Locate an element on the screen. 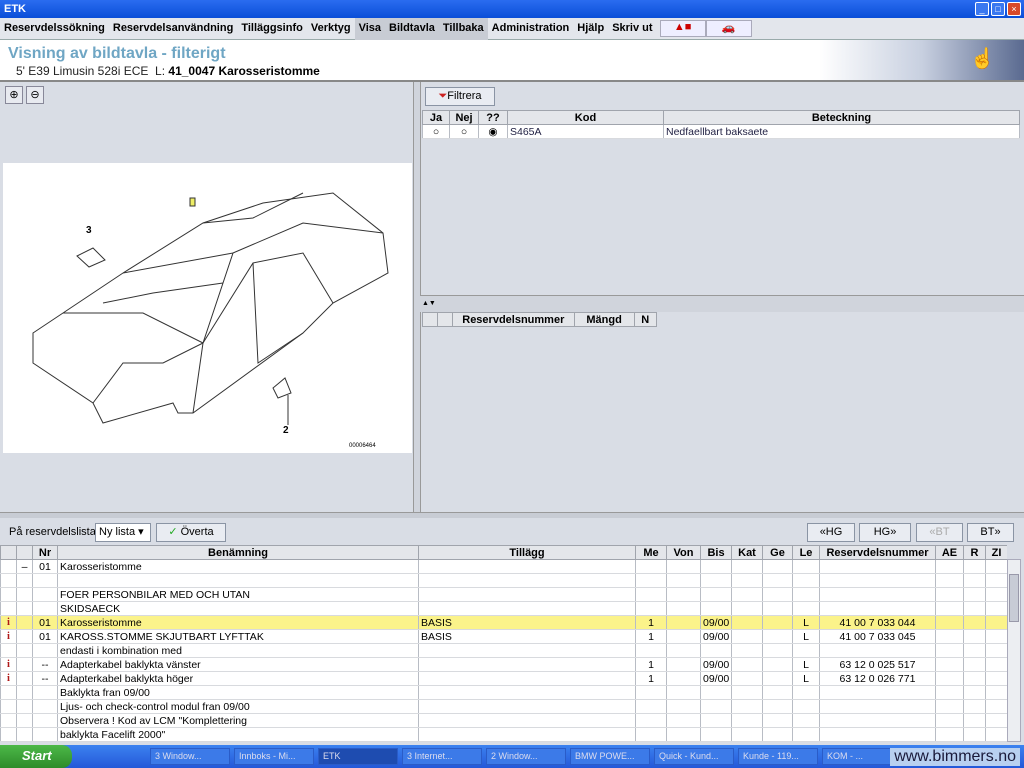 This screenshot has height=768, width=1024. le-cell is located at coordinates (806, 608).